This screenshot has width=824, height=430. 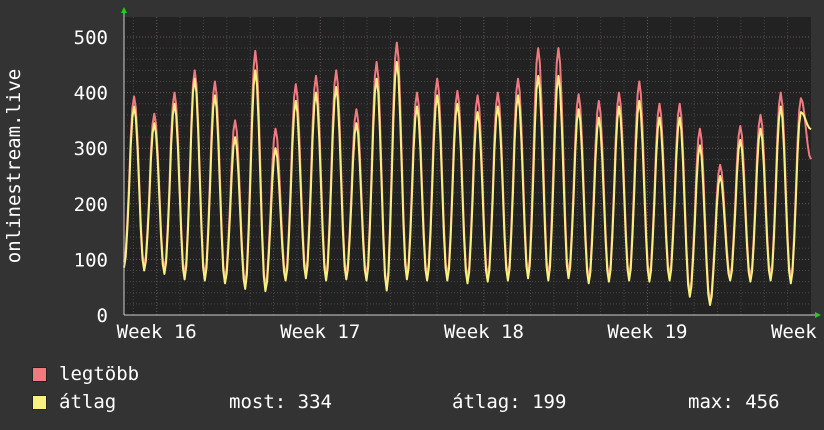 What do you see at coordinates (91, 149) in the screenshot?
I see `y-tick-label: 300` at bounding box center [91, 149].